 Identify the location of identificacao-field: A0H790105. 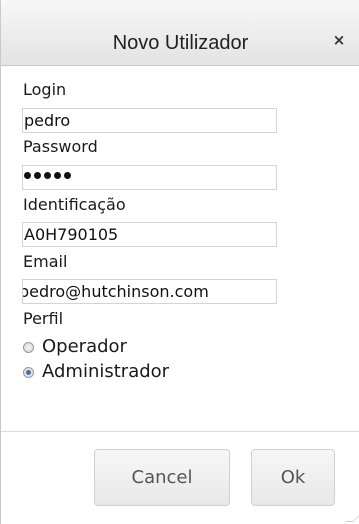
(149, 234).